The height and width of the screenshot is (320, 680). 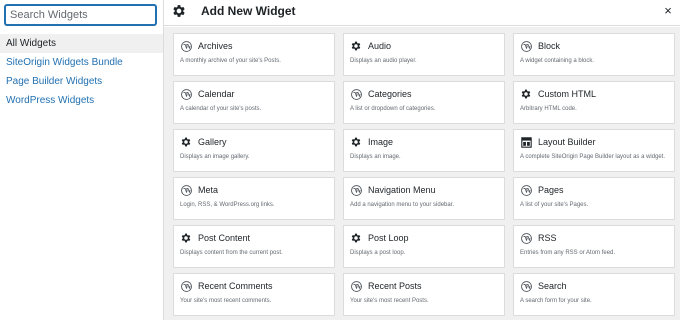 I want to click on widget-title: Gallery, so click(x=212, y=142).